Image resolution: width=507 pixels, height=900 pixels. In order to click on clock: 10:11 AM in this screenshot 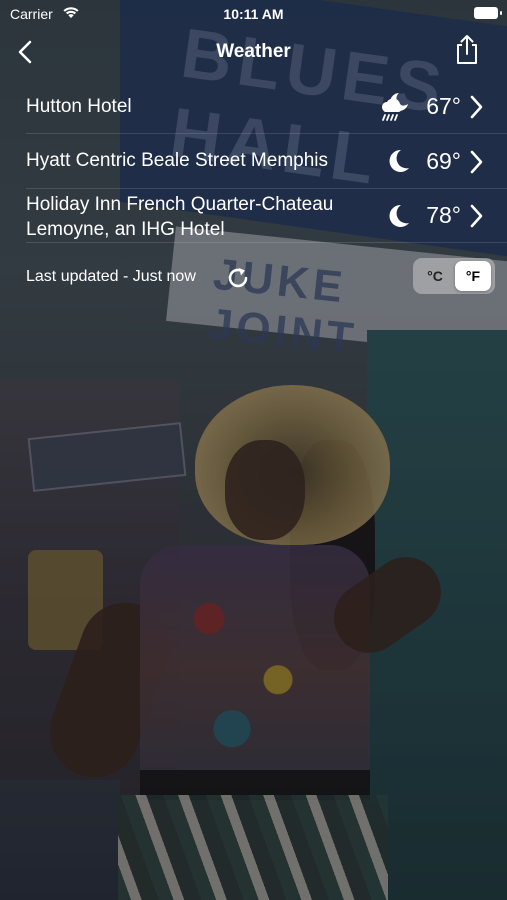, I will do `click(253, 14)`.